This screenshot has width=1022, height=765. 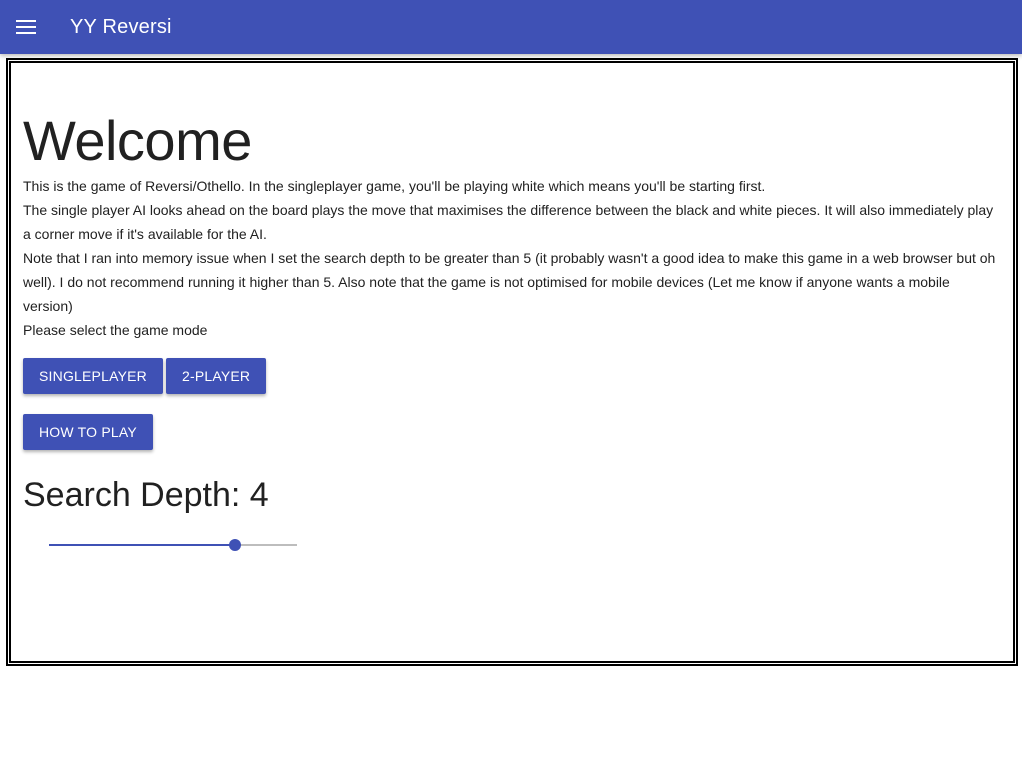 I want to click on two-player-button: 2-Player, so click(x=216, y=376).